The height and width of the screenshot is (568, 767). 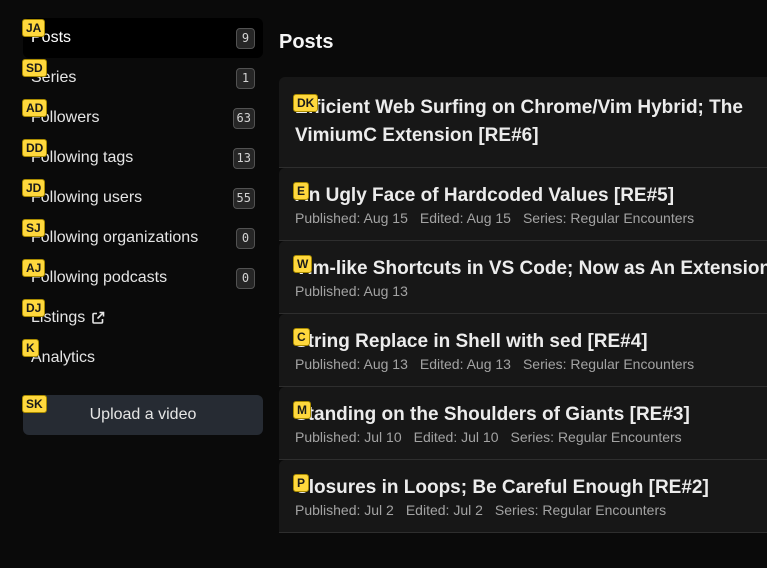 What do you see at coordinates (87, 197) in the screenshot?
I see `sidebar-item-label: Following users` at bounding box center [87, 197].